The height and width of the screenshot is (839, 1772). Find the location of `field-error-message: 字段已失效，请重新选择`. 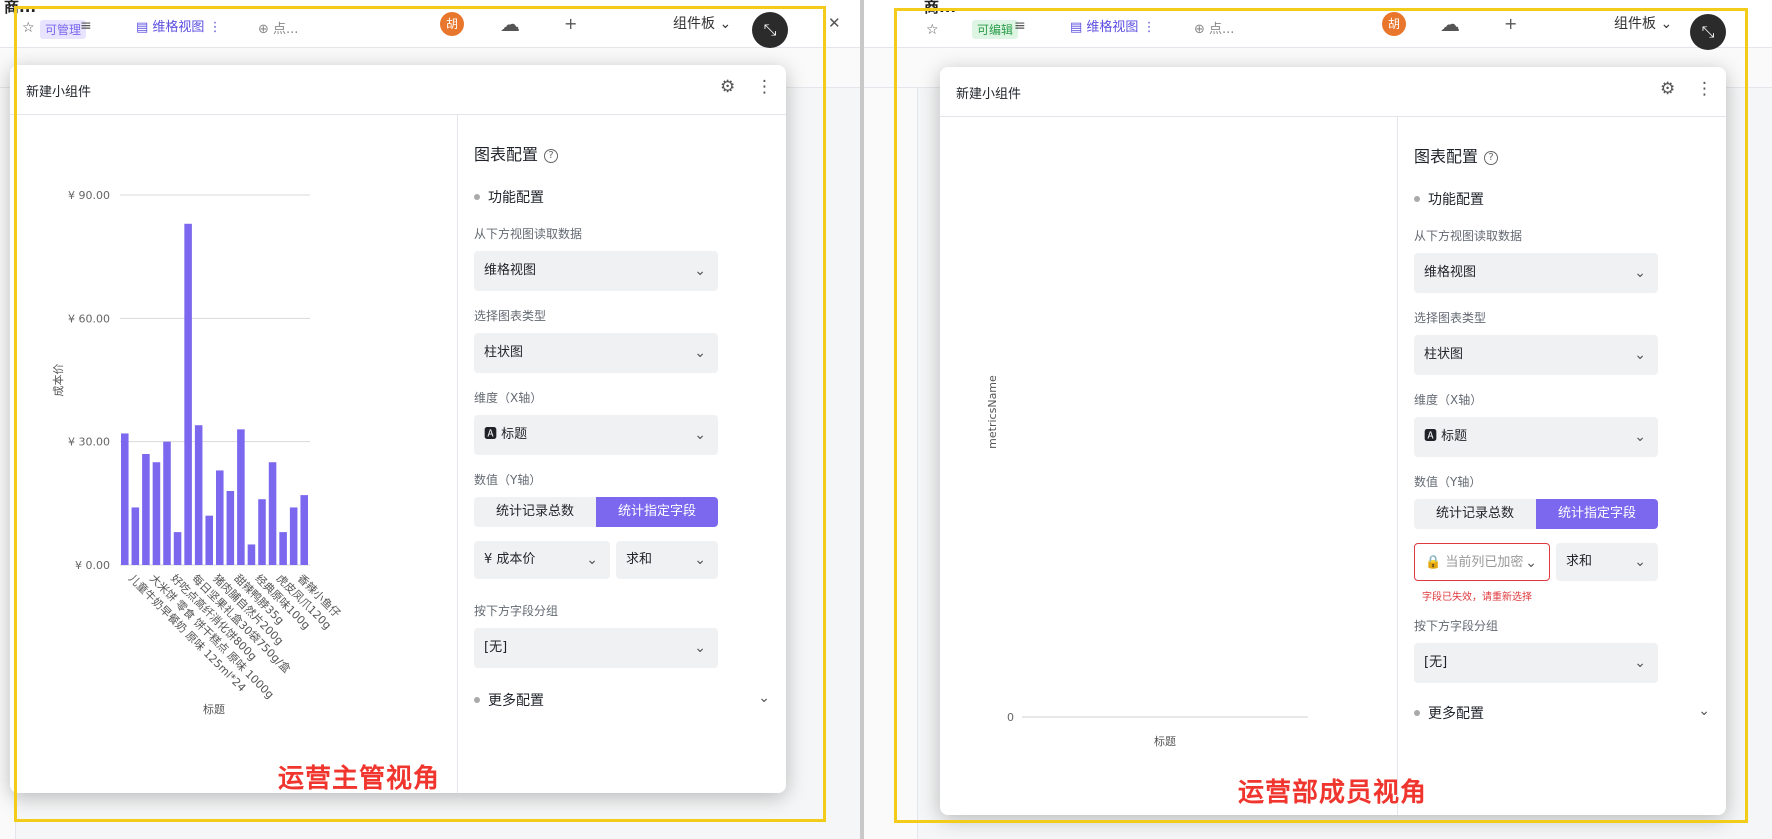

field-error-message: 字段已失效，请重新选择 is located at coordinates (1477, 597).